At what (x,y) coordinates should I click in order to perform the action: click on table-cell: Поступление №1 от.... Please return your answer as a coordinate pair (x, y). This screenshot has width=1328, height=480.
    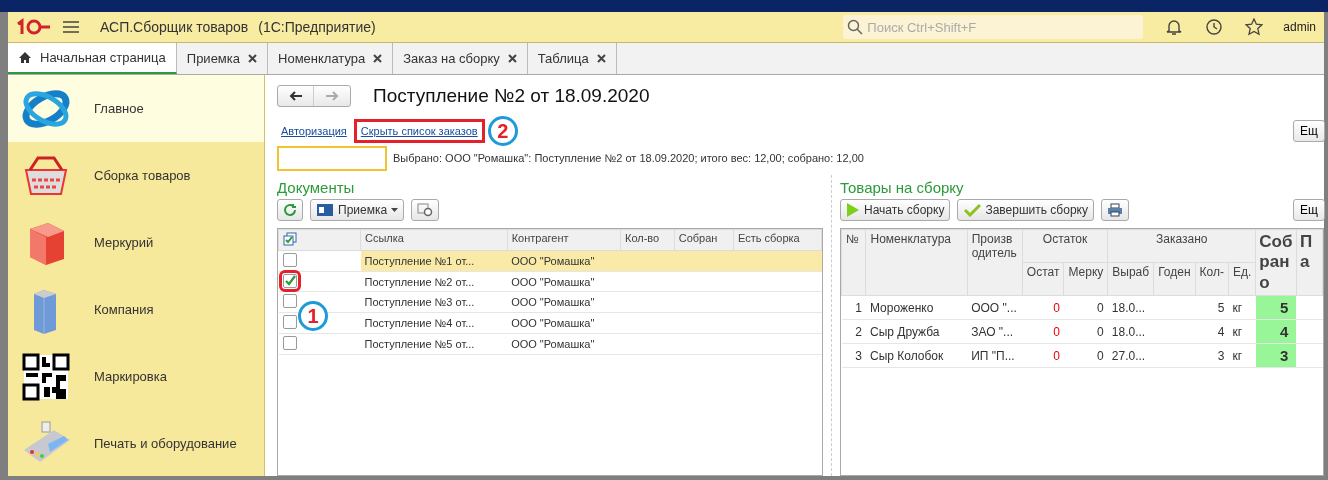
    Looking at the image, I should click on (434, 261).